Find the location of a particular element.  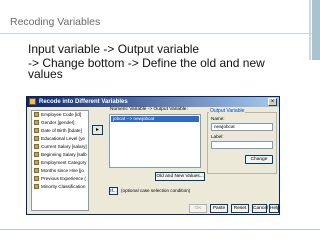

variable-item: Previous Experience ( is located at coordinates (60, 179).